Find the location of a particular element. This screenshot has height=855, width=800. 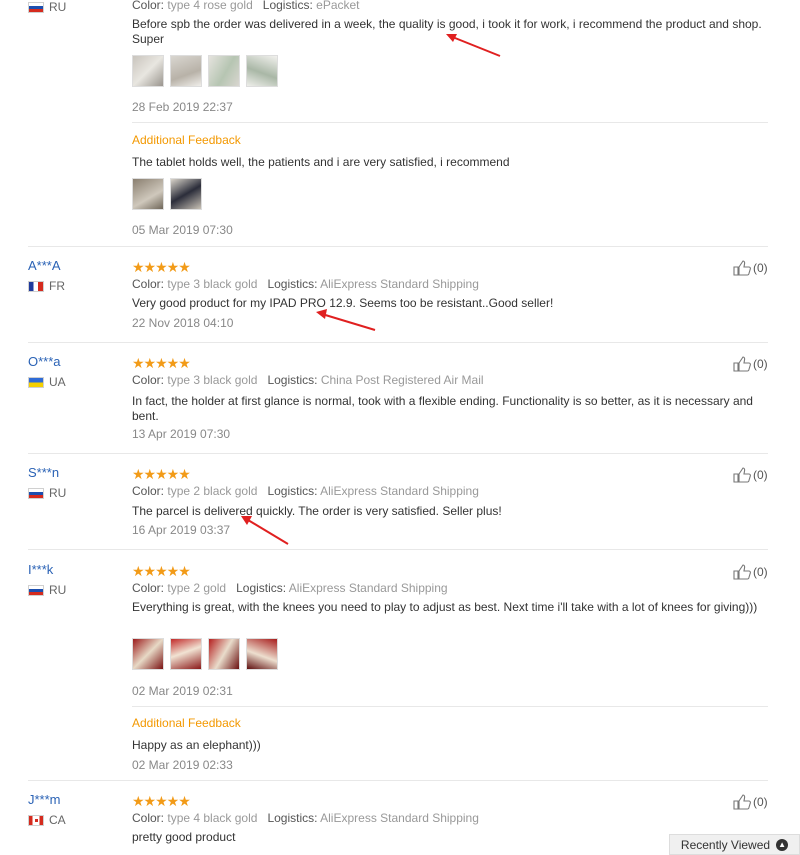

canada-flag-icon is located at coordinates (36, 820).